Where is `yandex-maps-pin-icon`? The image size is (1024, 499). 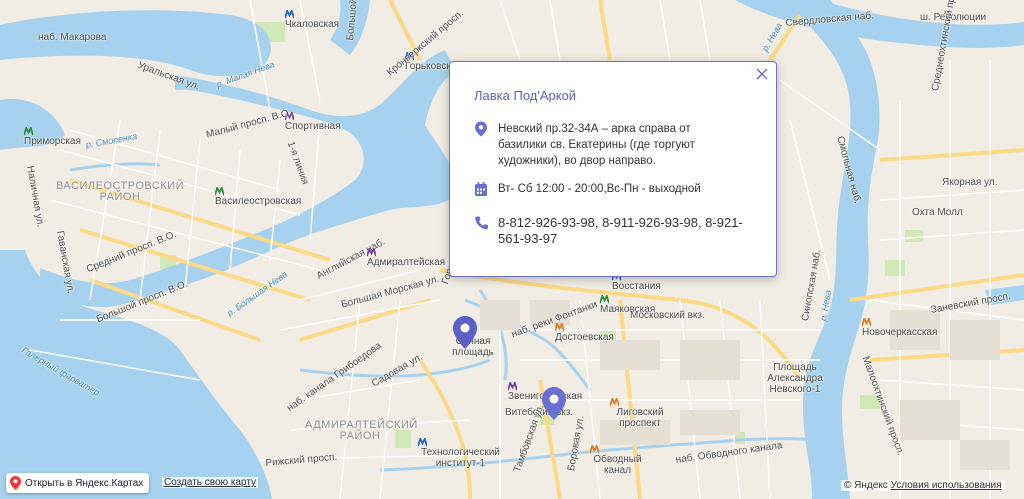 yandex-maps-pin-icon is located at coordinates (15, 483).